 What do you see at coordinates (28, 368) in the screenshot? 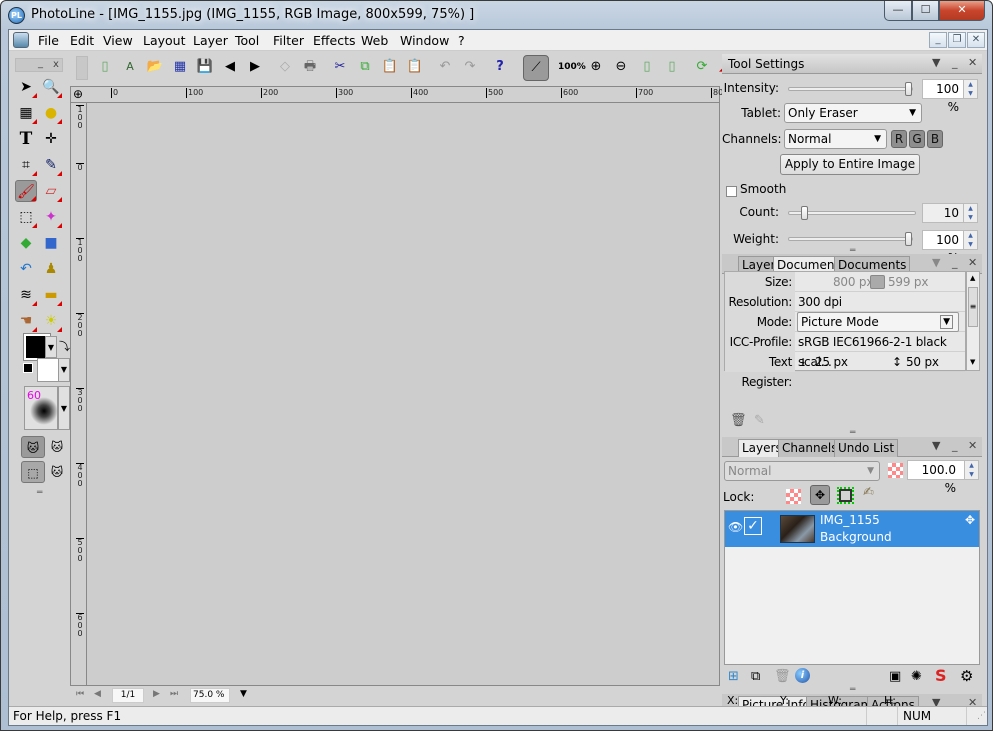
I see `reset-colors-icon` at bounding box center [28, 368].